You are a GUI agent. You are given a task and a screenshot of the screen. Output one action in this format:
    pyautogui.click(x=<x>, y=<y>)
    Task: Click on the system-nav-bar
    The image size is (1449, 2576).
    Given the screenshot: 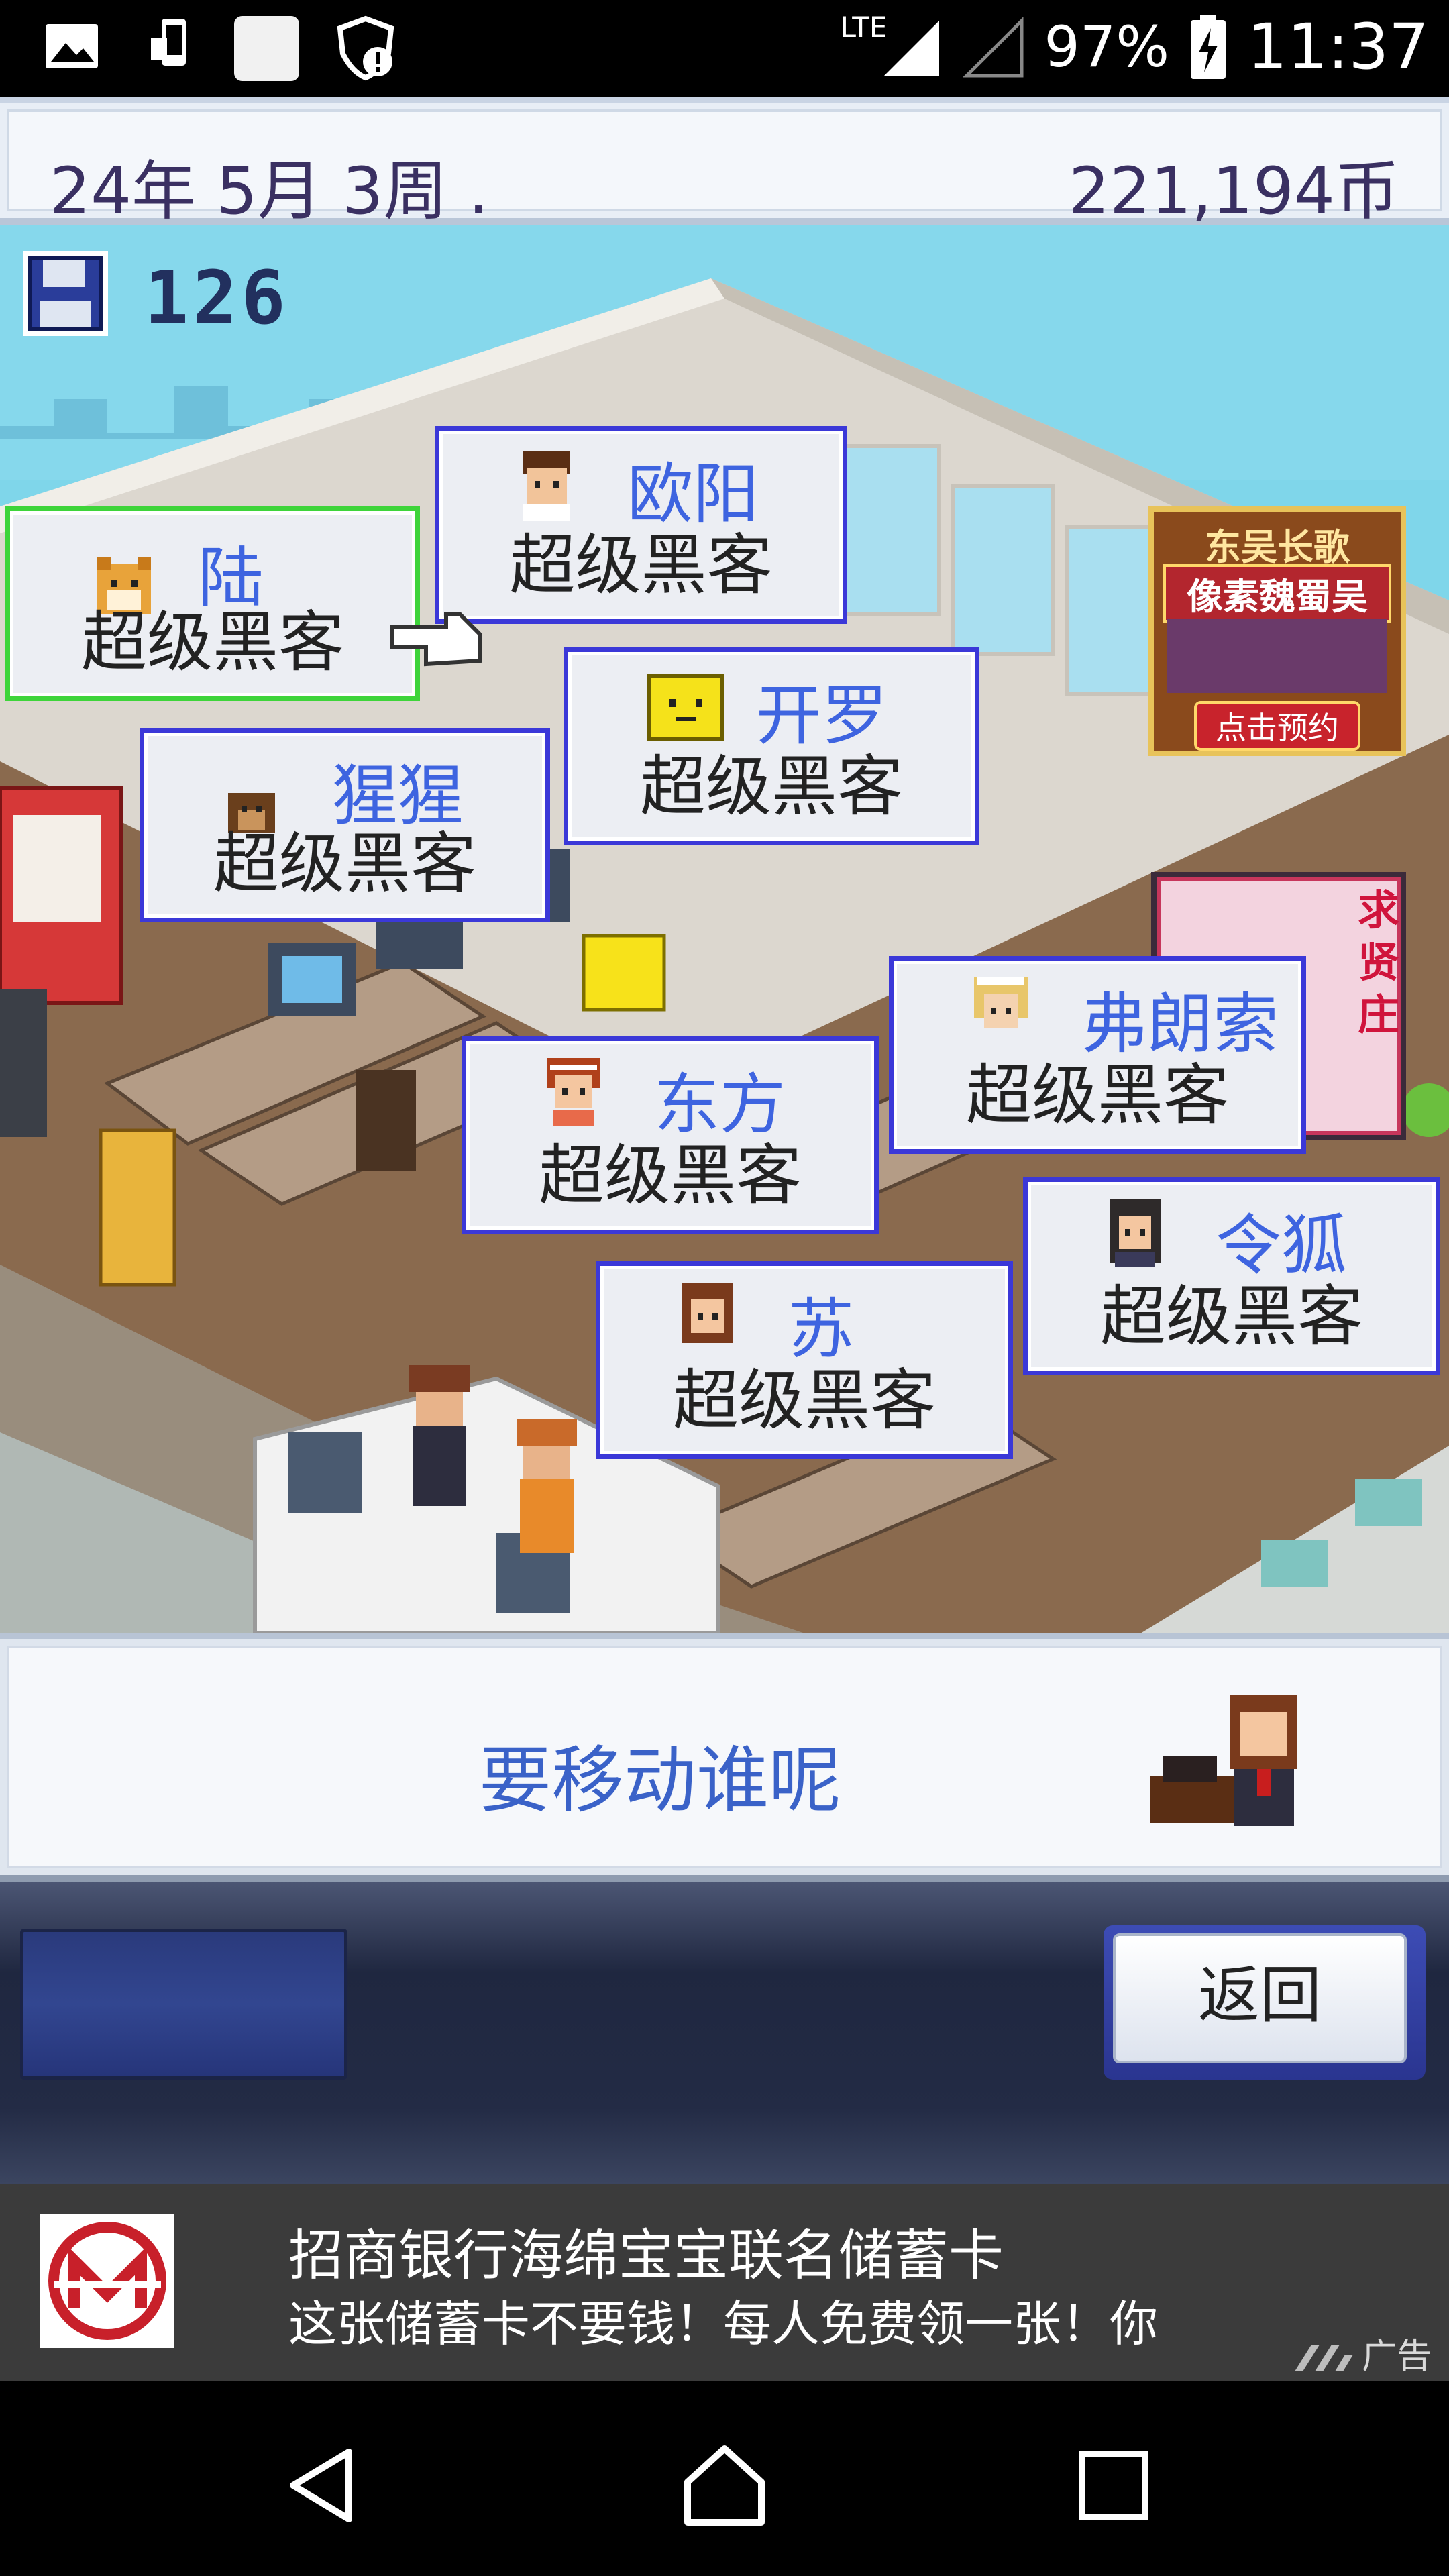 What is the action you would take?
    pyautogui.click(x=724, y=2478)
    